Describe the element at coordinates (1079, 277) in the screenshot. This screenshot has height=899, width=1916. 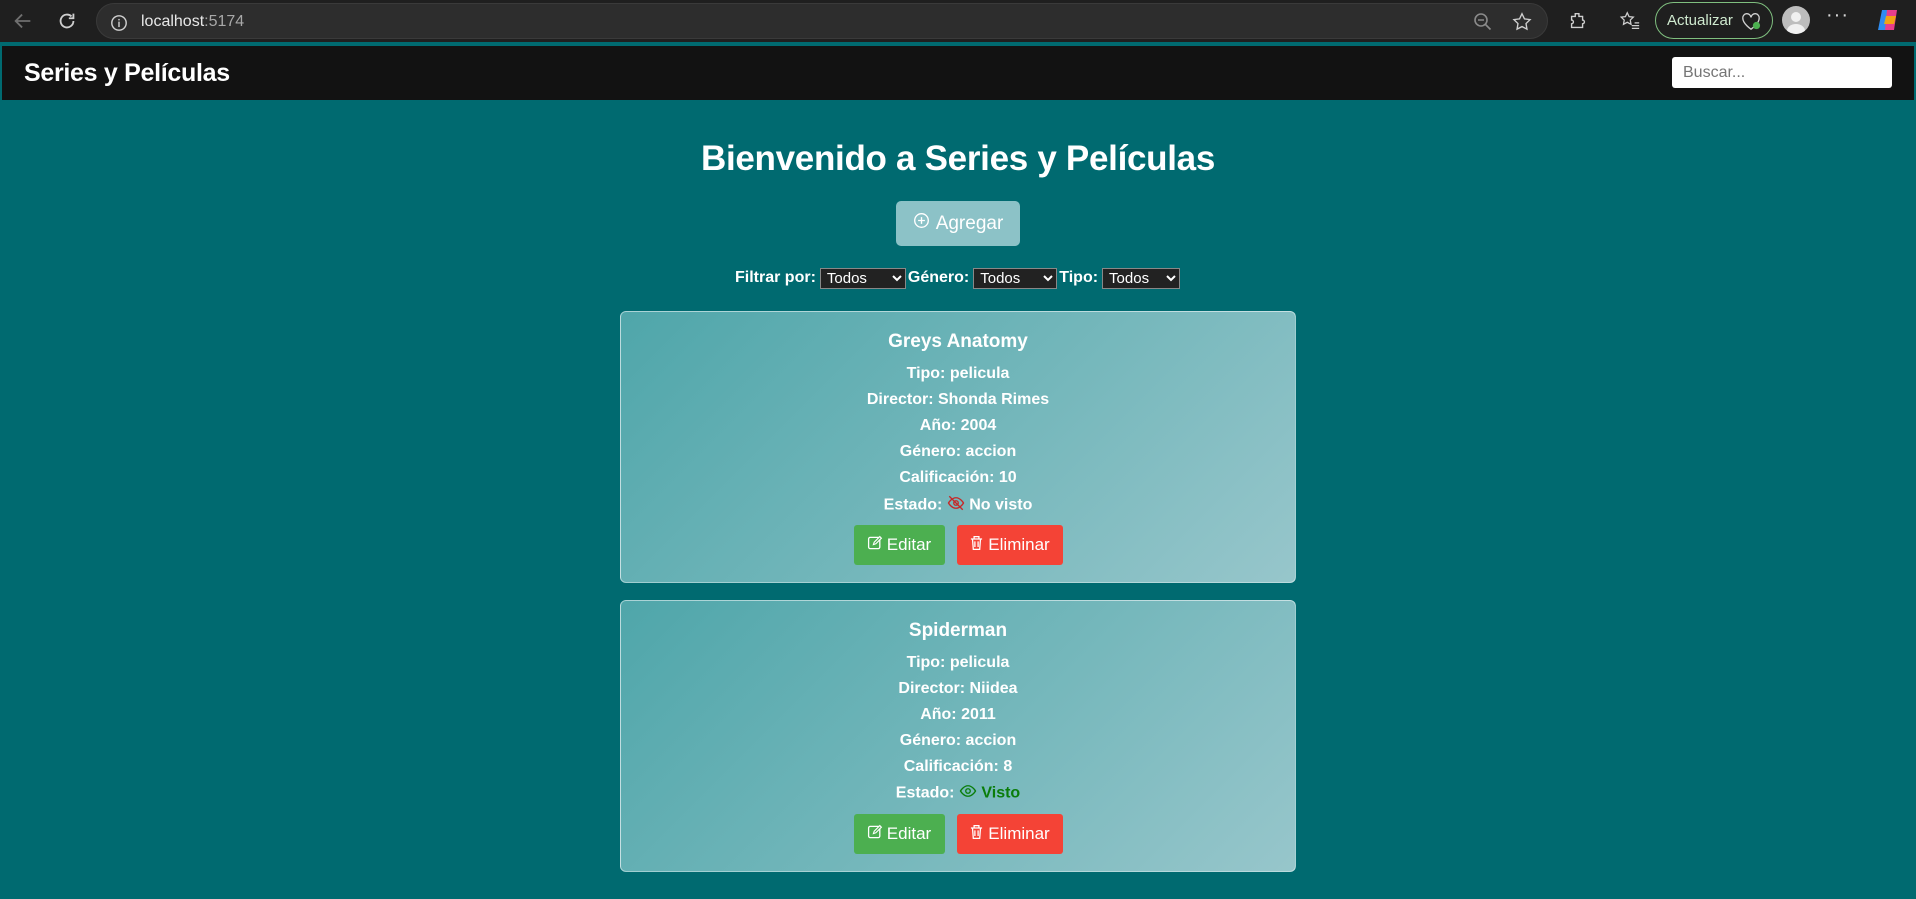
I see `type-label: Tipo:` at that location.